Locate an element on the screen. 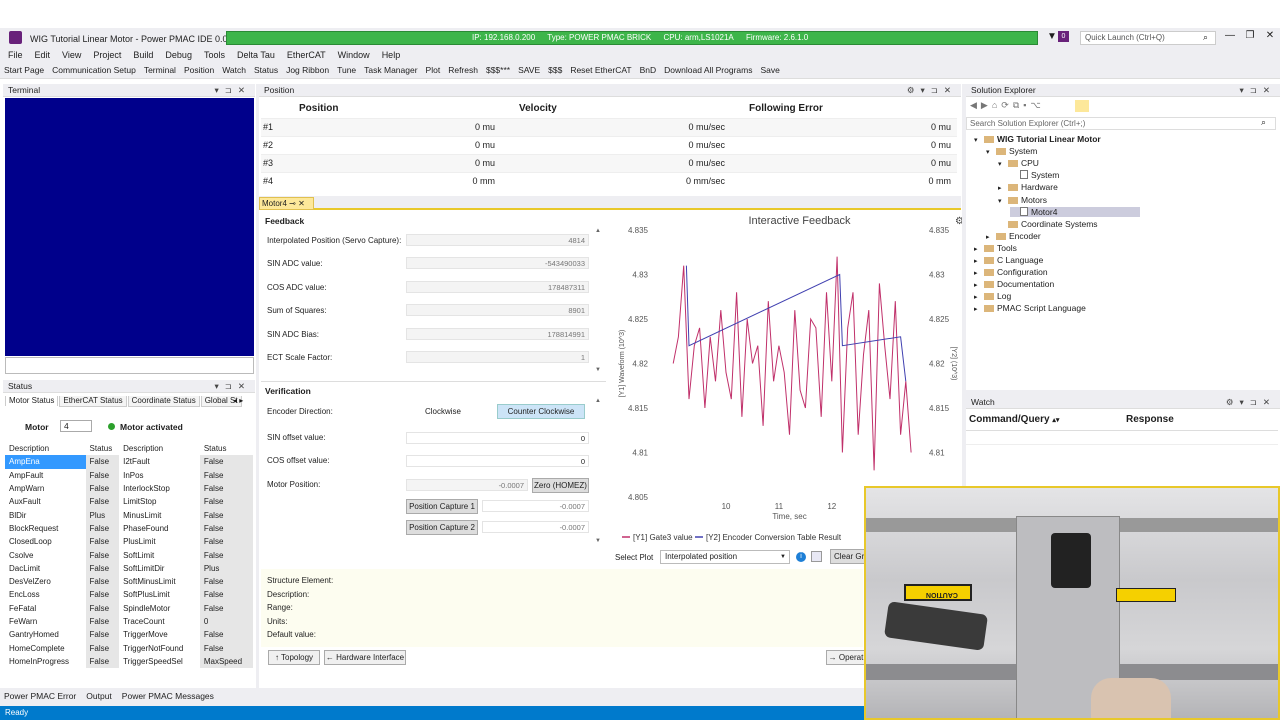 Image resolution: width=1280 pixels, height=720 pixels. tab-power-pmac-error: Power PMAC Error is located at coordinates (40, 696).